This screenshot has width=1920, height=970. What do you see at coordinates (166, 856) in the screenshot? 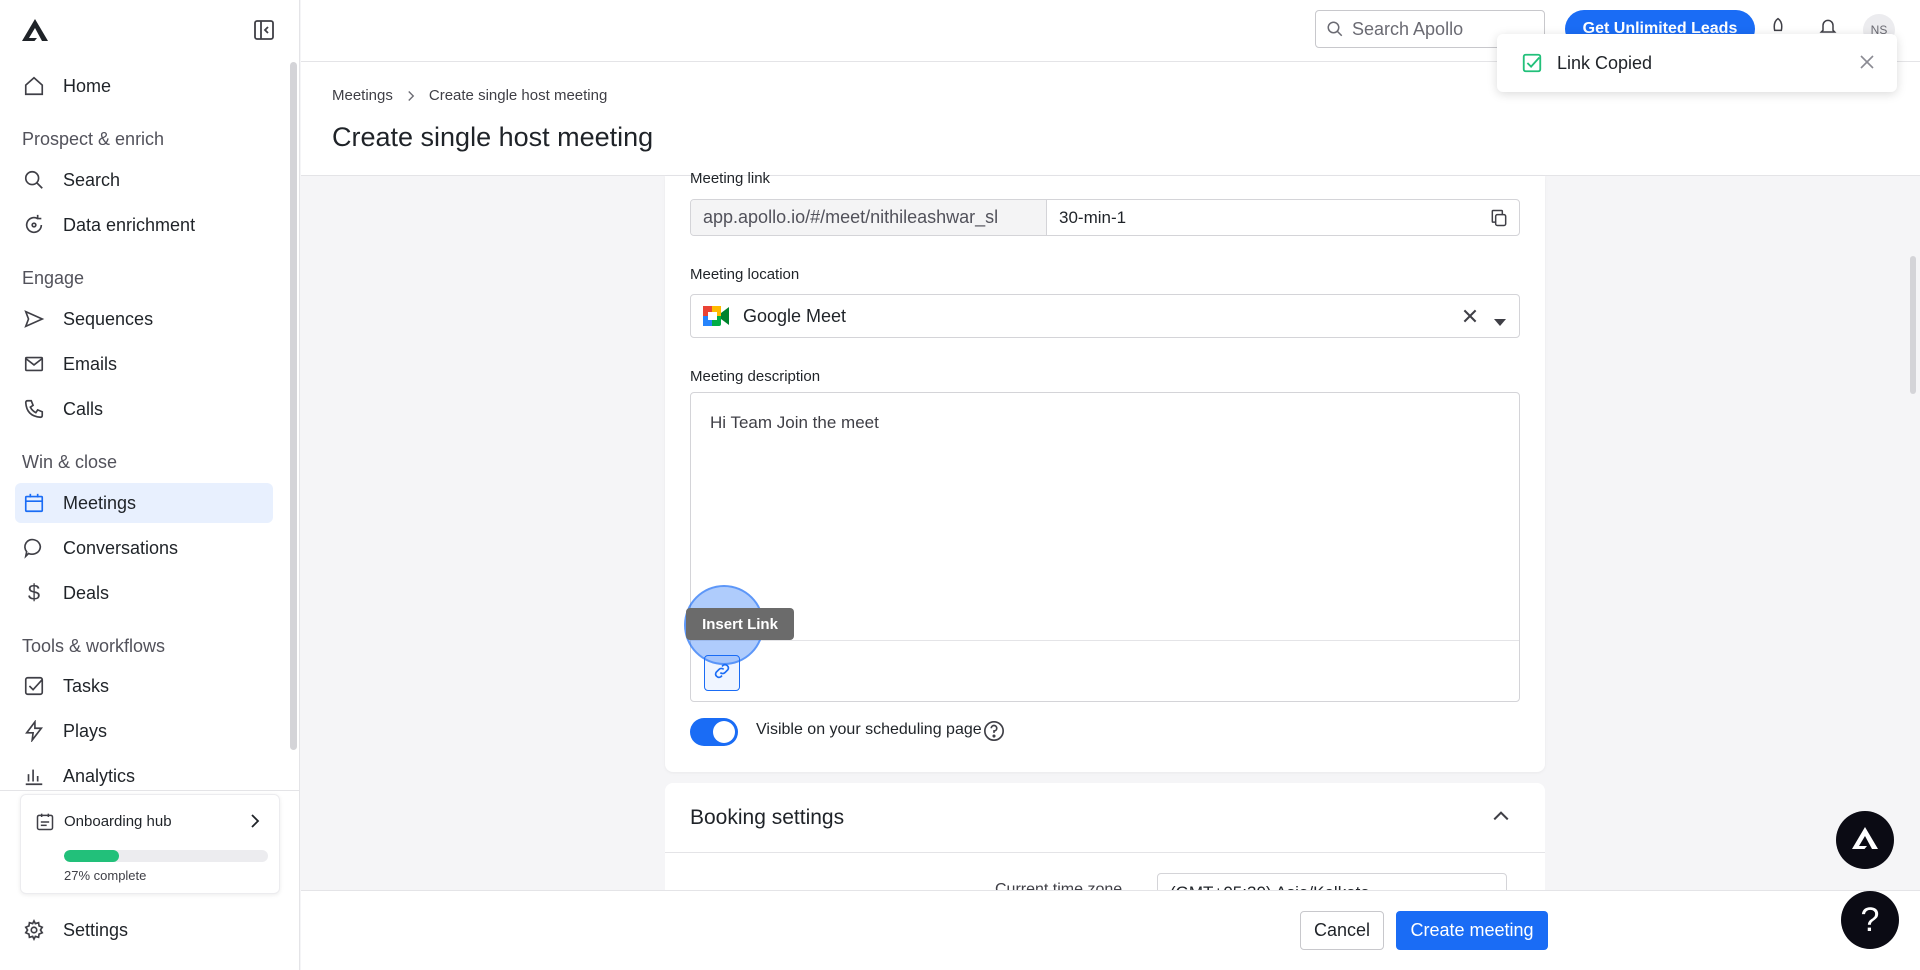
I see `onboarding-progress-bar` at bounding box center [166, 856].